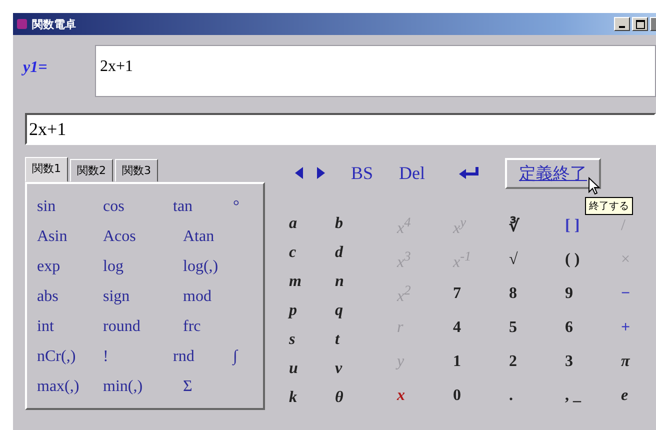  Describe the element at coordinates (553, 173) in the screenshot. I see `finish-definition-button: 定義終了` at that location.